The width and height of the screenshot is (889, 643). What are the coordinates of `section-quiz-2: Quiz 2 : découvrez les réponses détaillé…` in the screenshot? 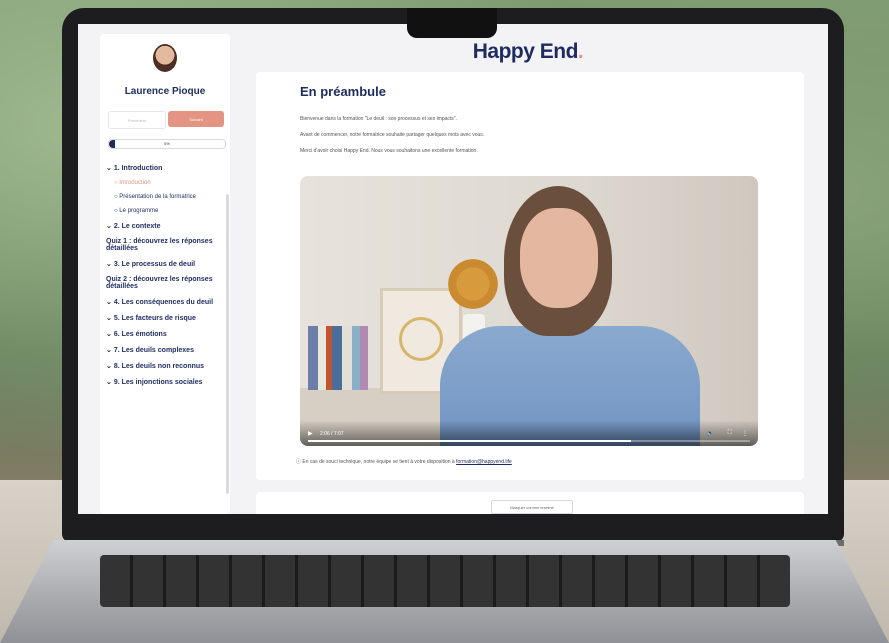 It's located at (165, 283).